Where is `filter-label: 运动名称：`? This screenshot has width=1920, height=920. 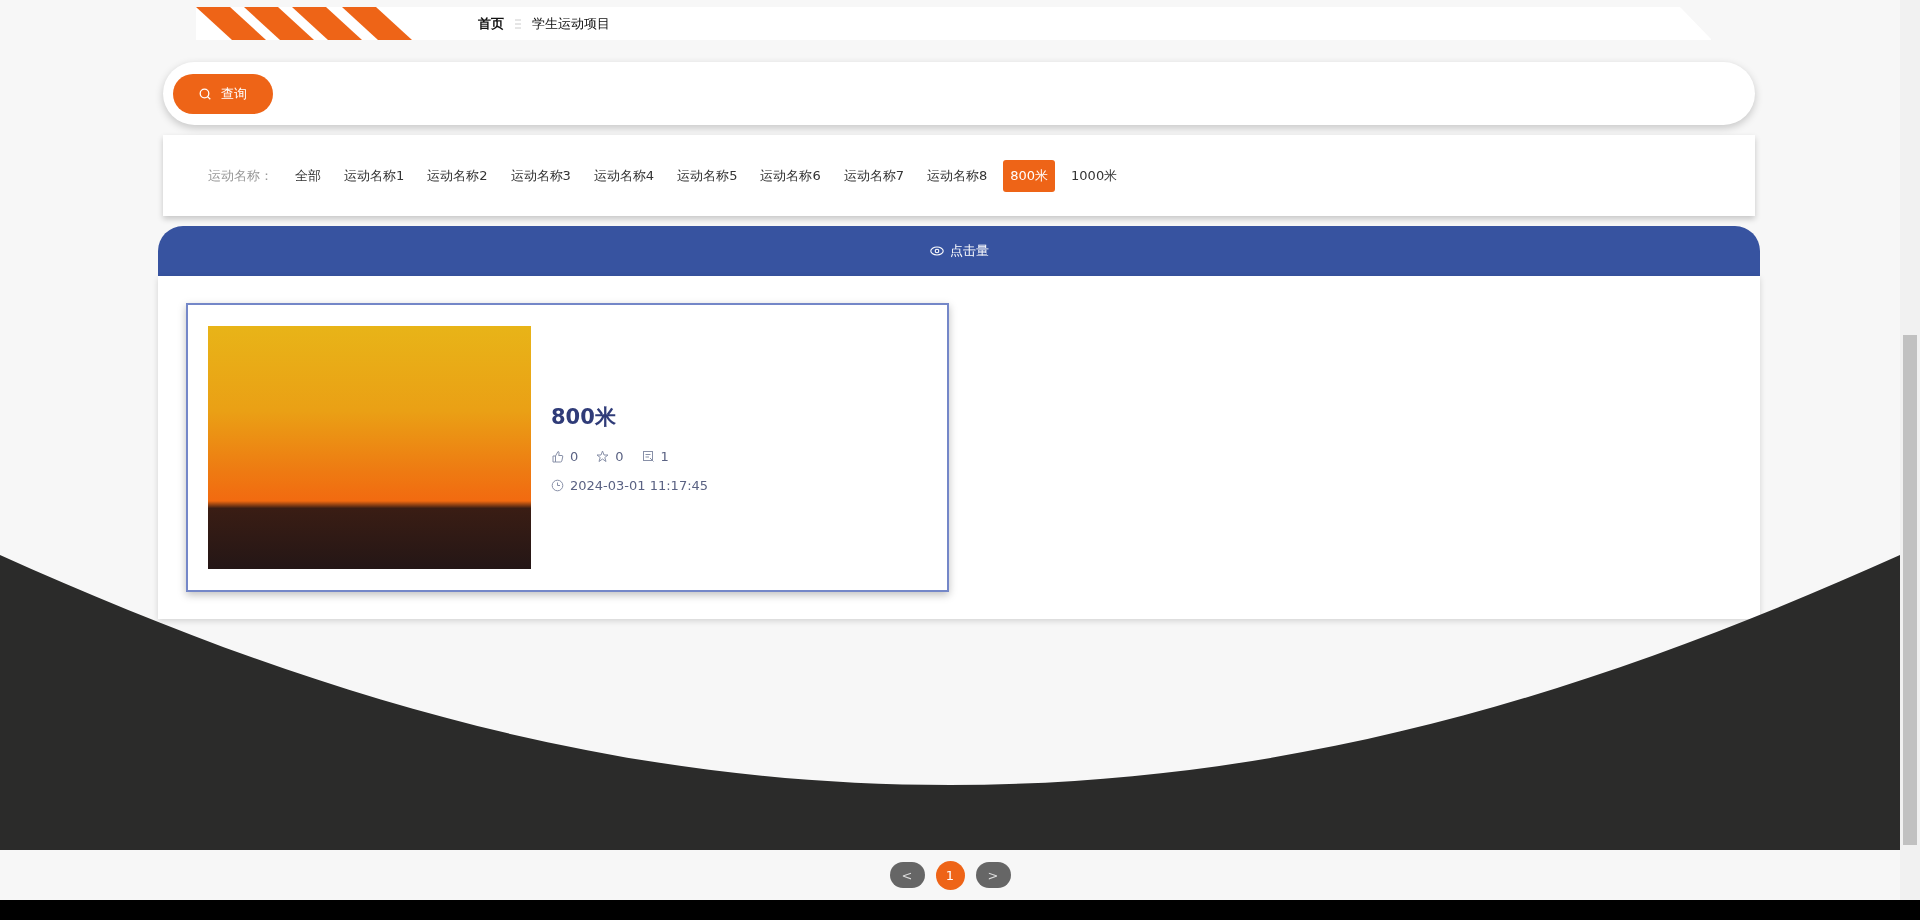 filter-label: 运动名称： is located at coordinates (240, 175).